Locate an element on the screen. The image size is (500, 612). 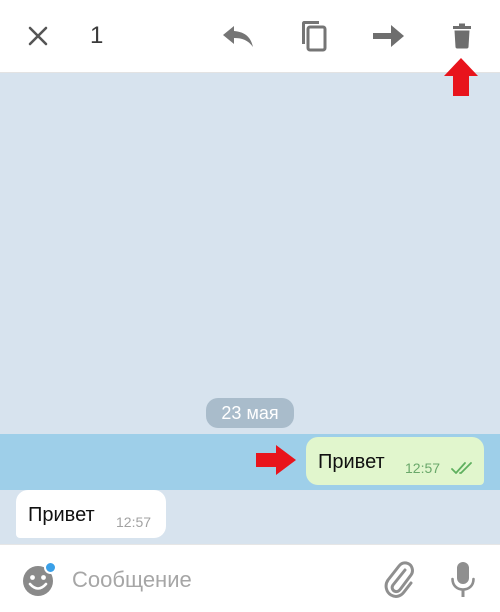
selection-toolbar: 1 is located at coordinates (250, 36).